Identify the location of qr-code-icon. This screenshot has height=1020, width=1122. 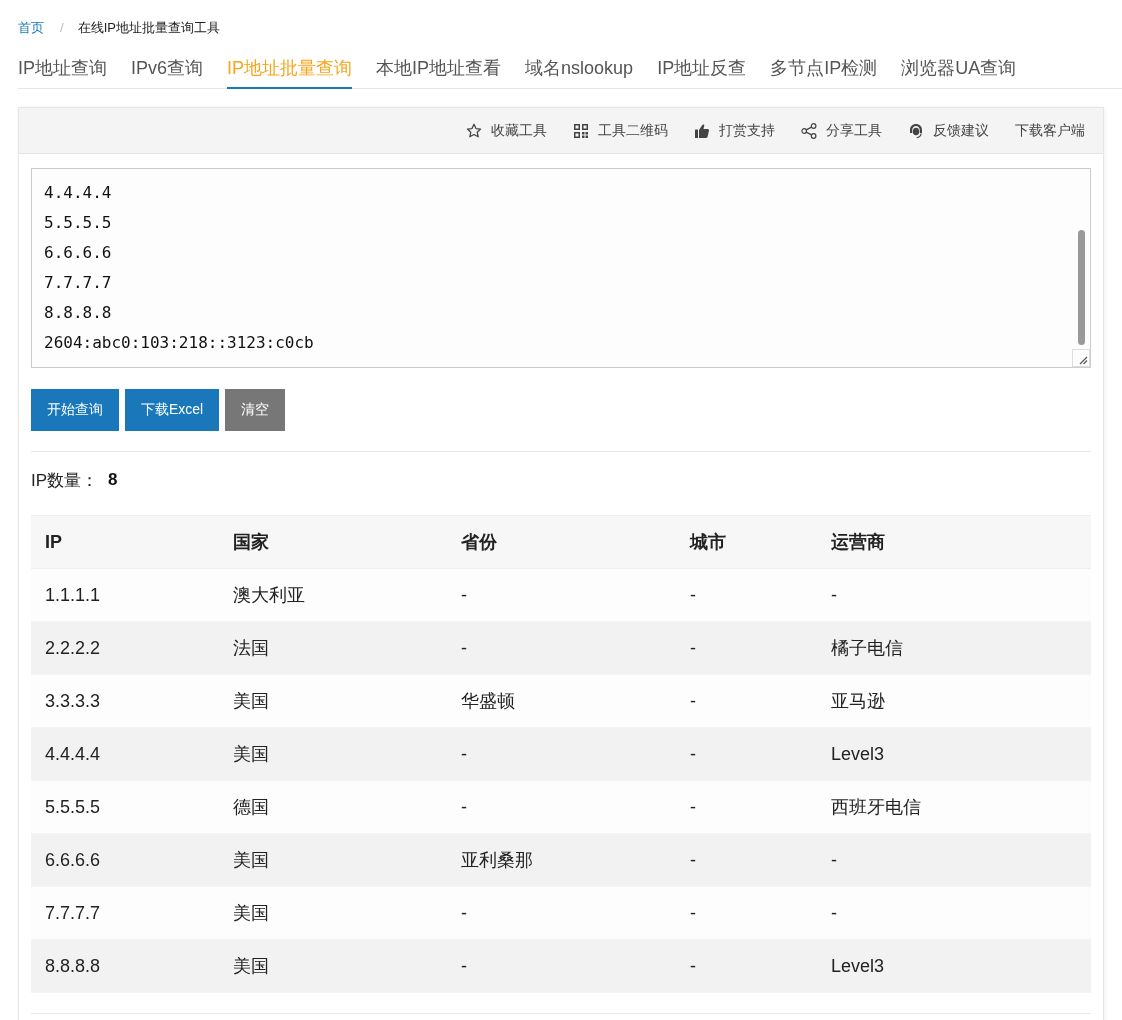
(581, 130).